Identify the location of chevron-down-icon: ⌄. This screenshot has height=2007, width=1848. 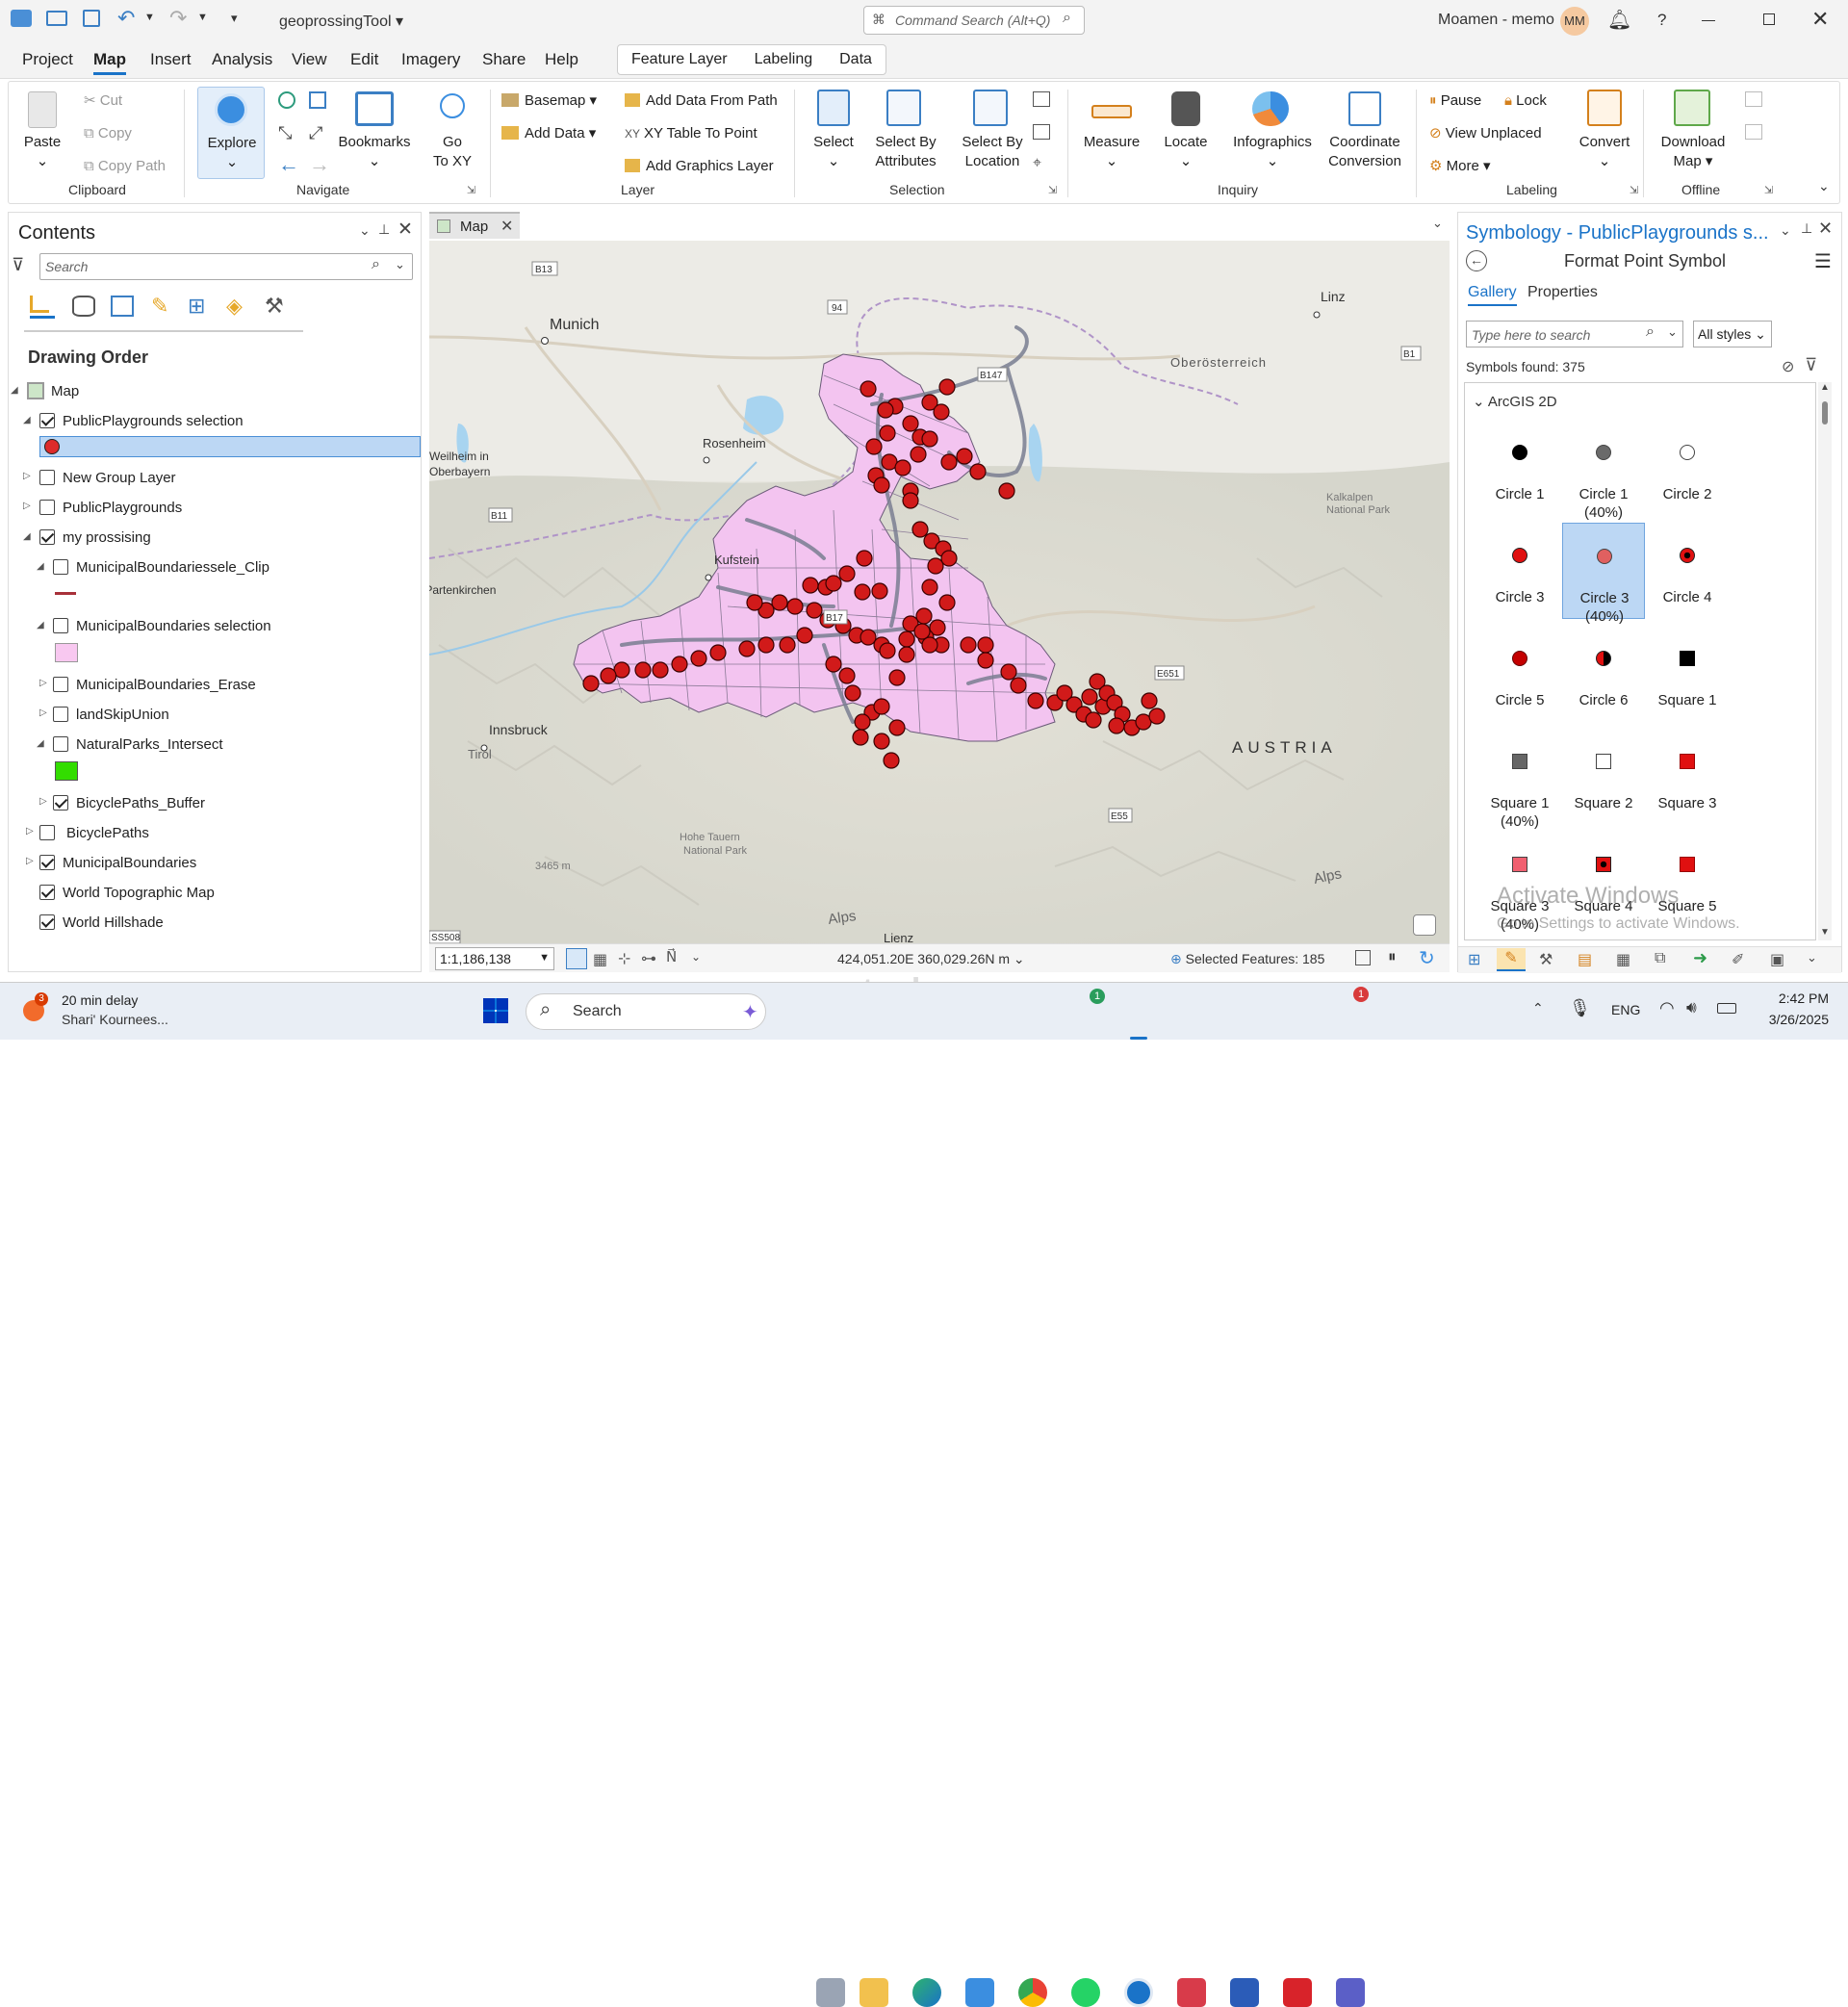
(400, 264).